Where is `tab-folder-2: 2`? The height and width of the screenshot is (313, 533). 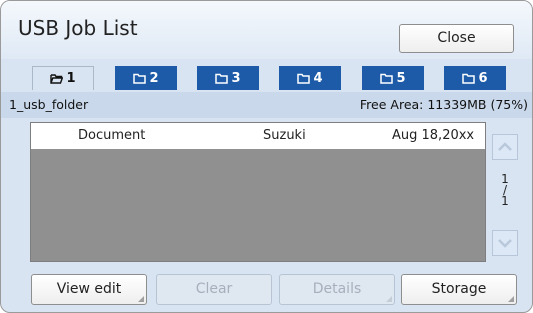
tab-folder-2: 2 is located at coordinates (146, 78).